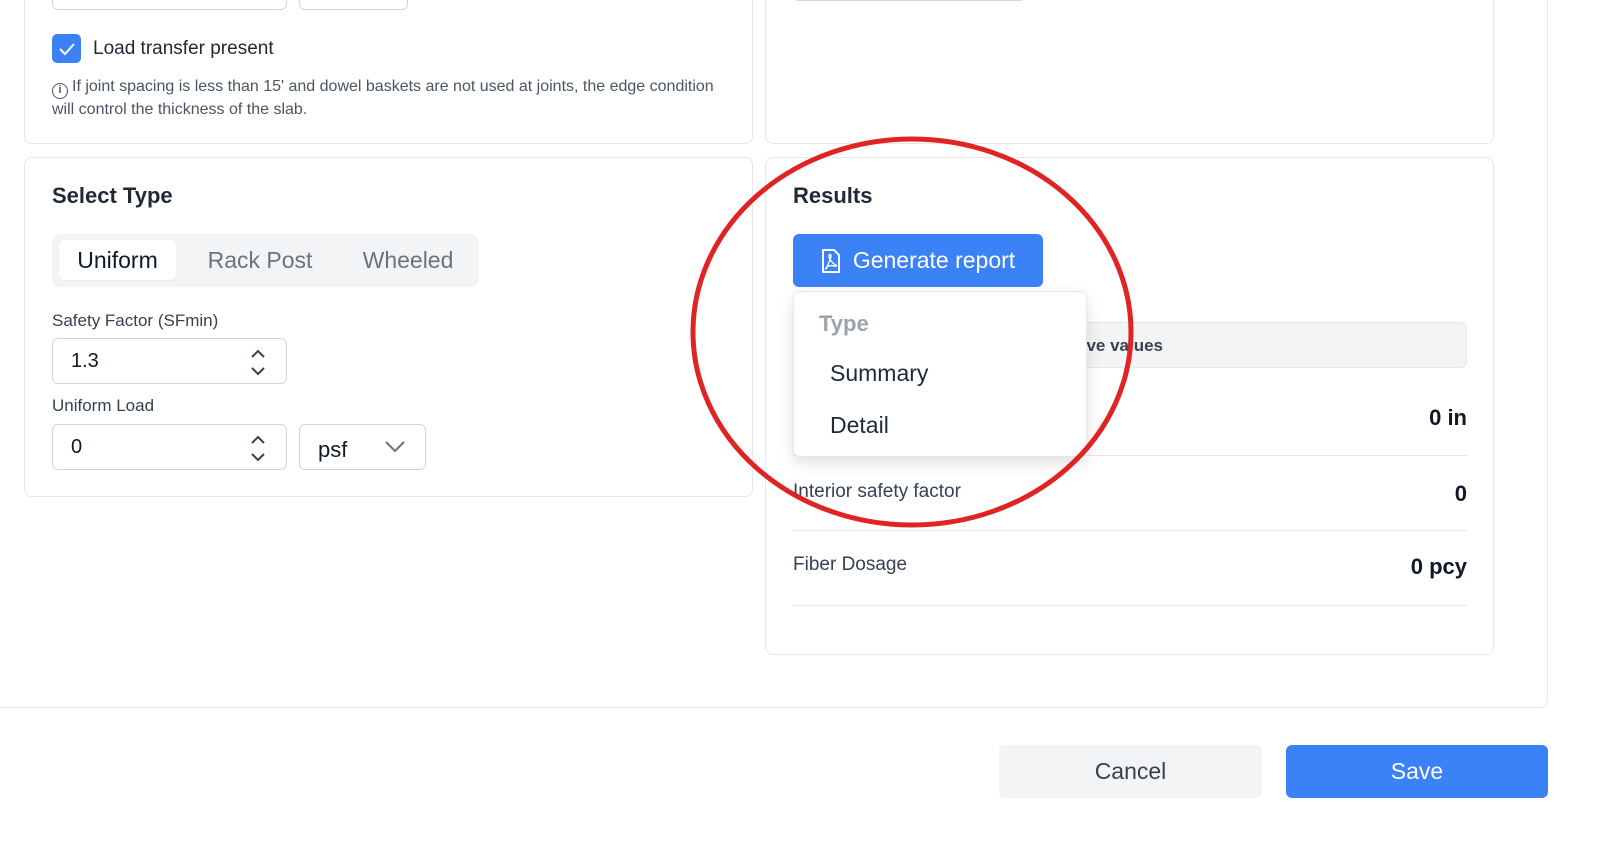 This screenshot has width=1600, height=842. What do you see at coordinates (1417, 771) in the screenshot?
I see `save-button: Save` at bounding box center [1417, 771].